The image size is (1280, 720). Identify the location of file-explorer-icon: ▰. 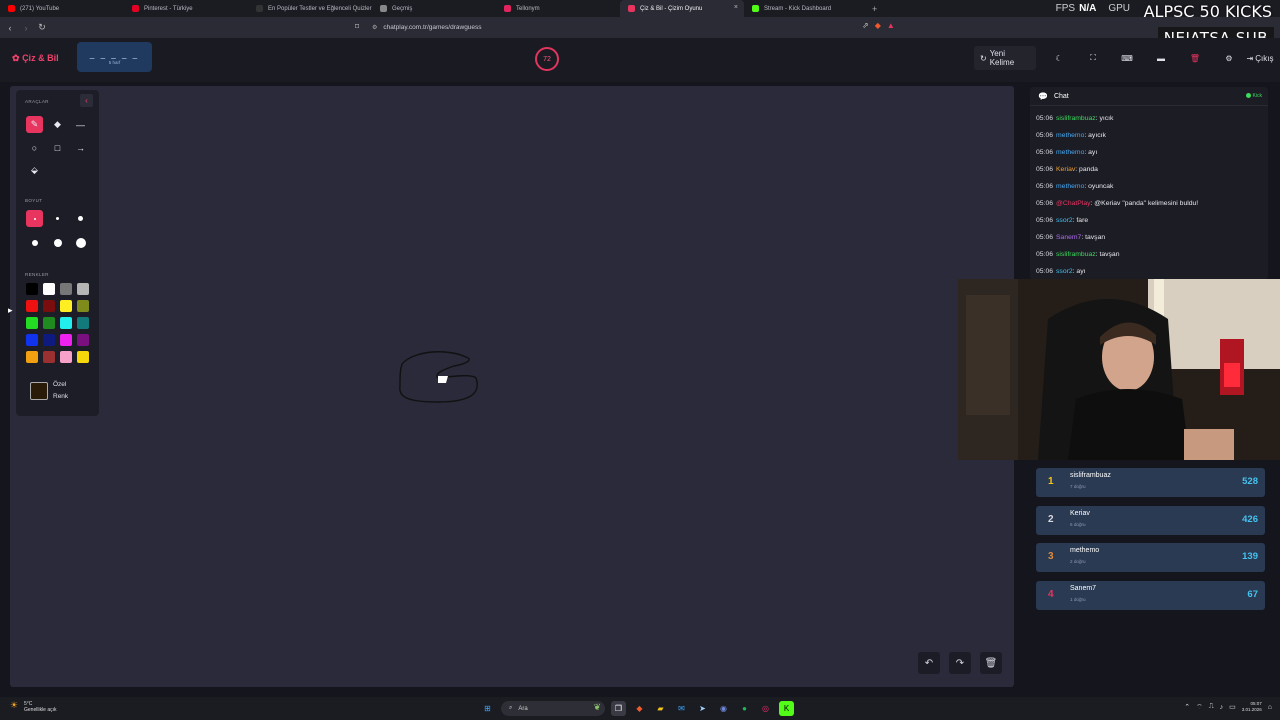
(660, 708).